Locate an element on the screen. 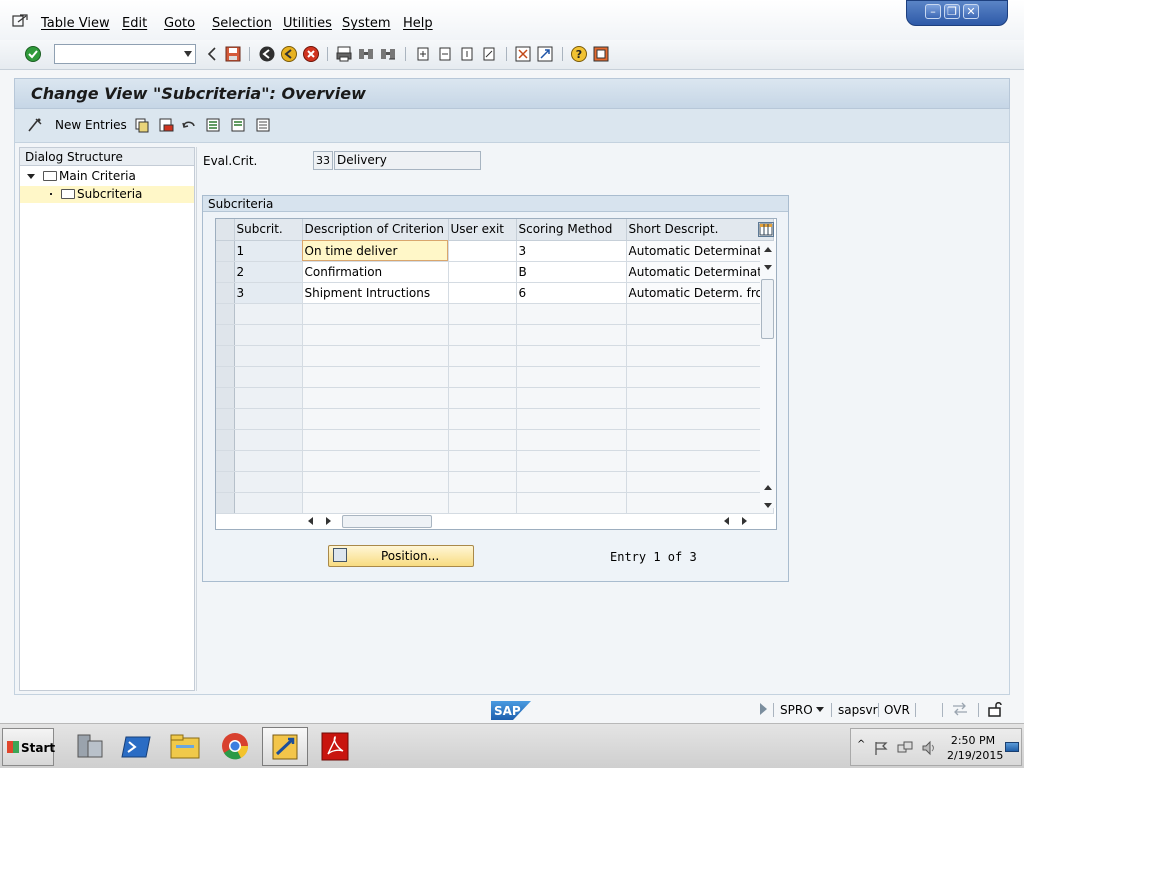  scoring-method-cell: 6 is located at coordinates (571, 293).